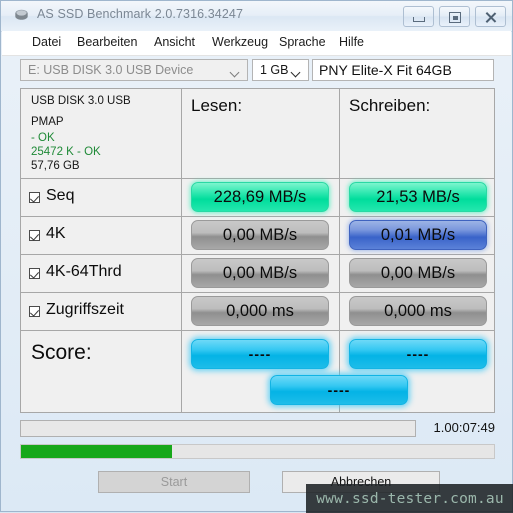 This screenshot has height=513, width=513. I want to click on row-label-seq: Seq, so click(60, 195).